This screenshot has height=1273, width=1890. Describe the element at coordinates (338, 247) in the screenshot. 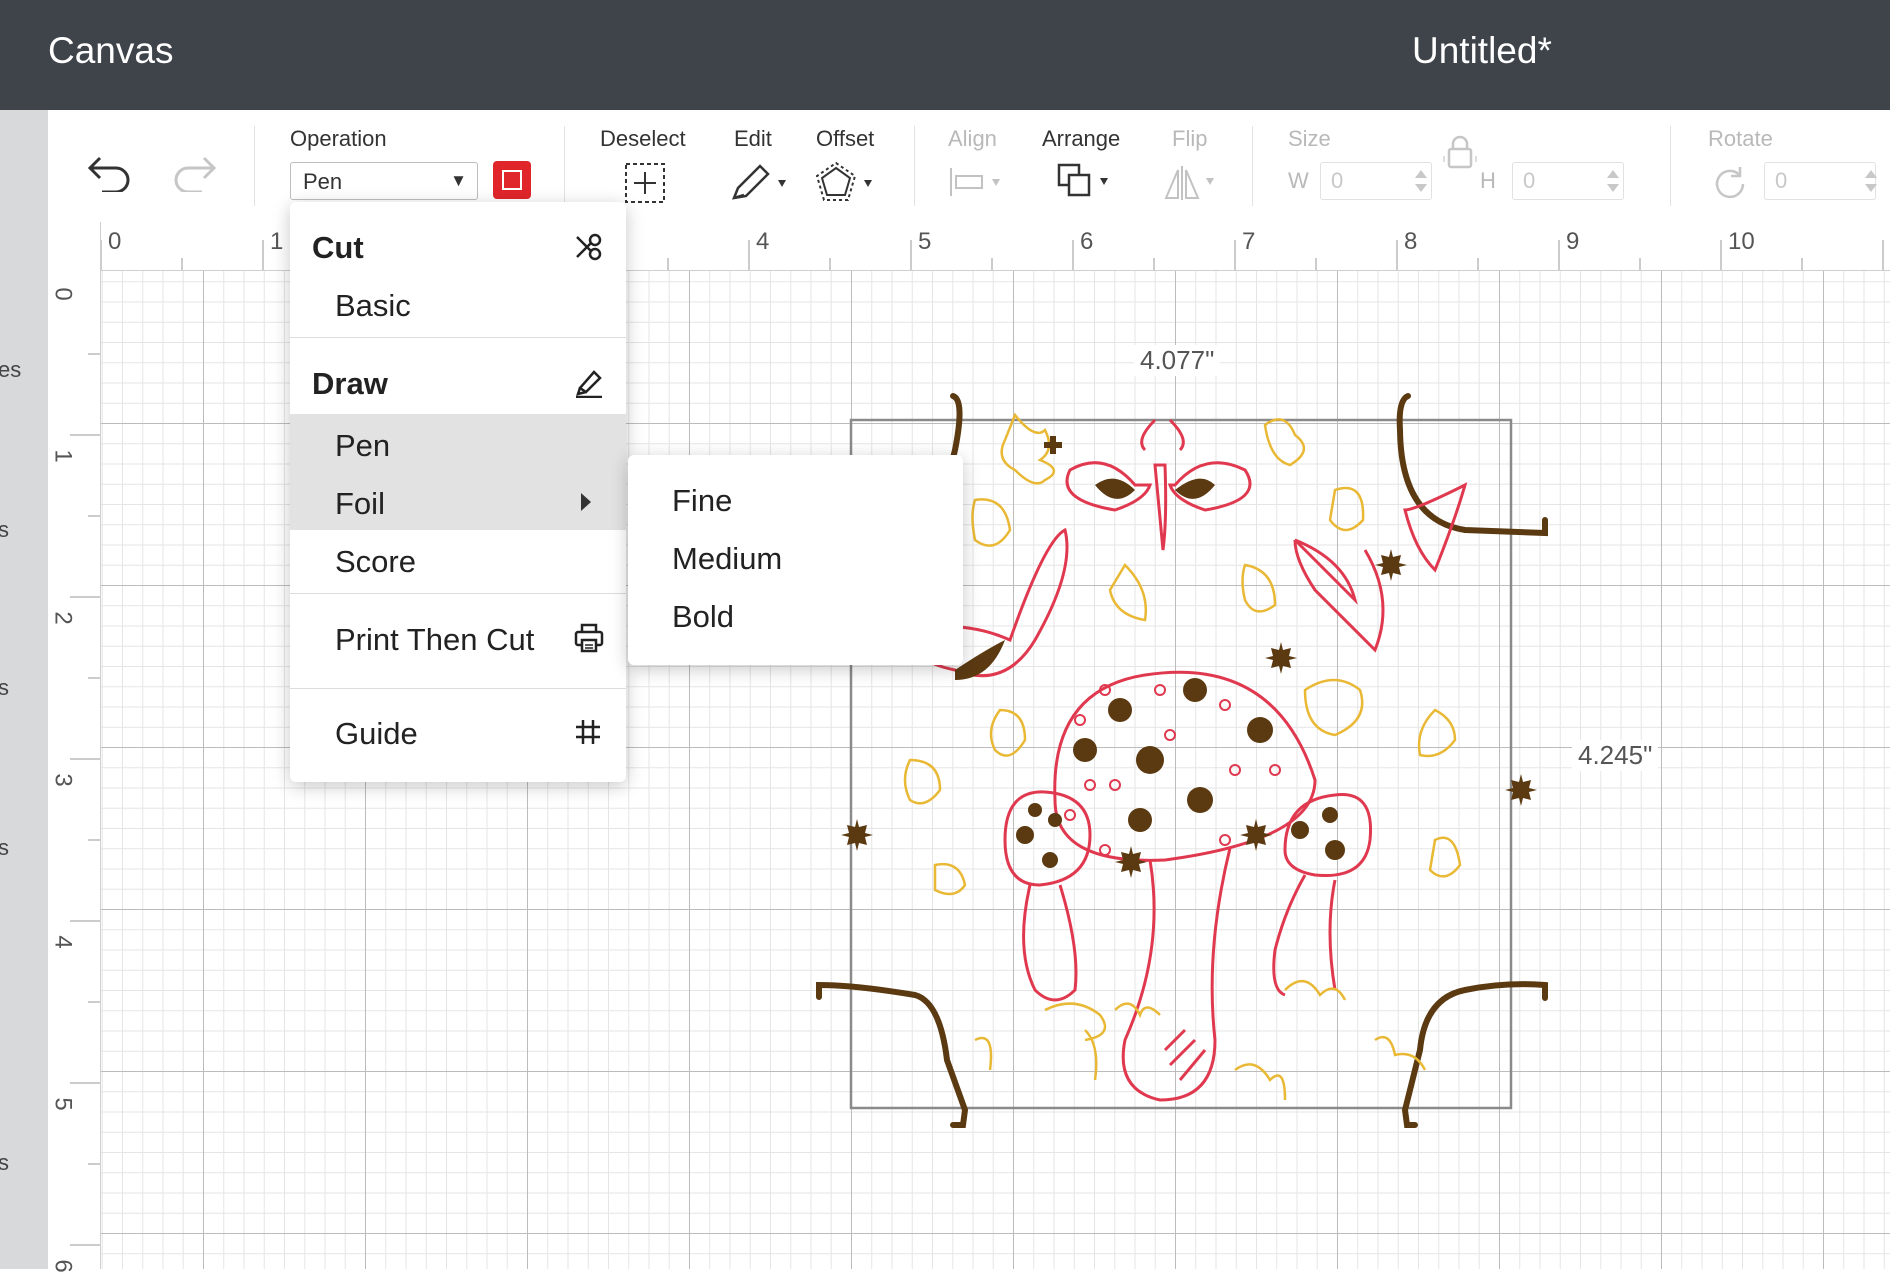

I see `cut-header-label: Cut` at that location.